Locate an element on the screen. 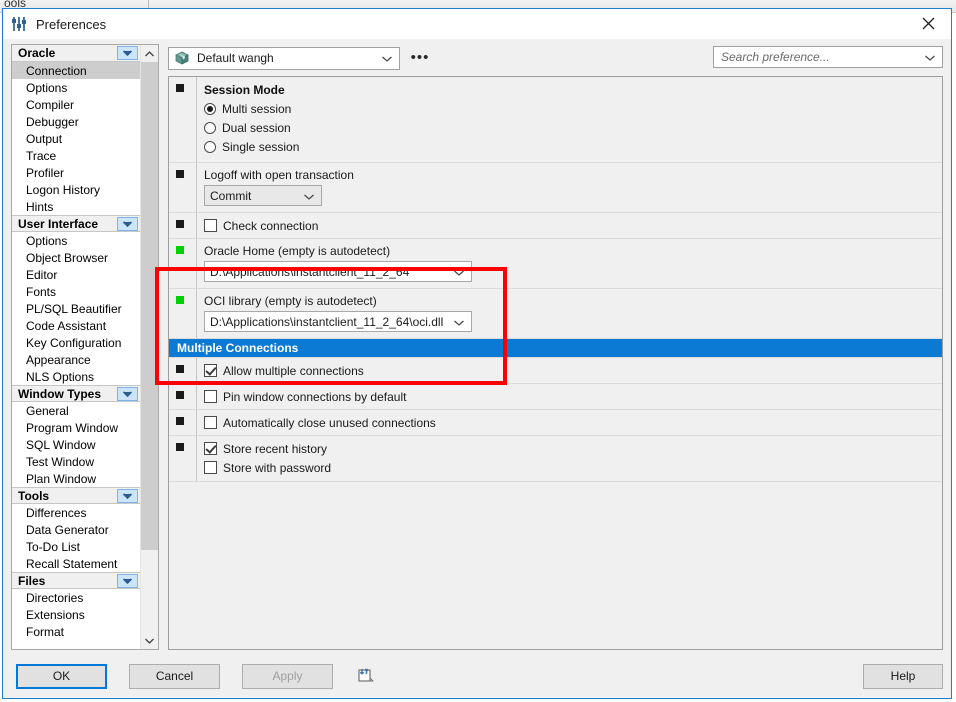 The width and height of the screenshot is (956, 702). tree-item-label: Data Generator is located at coordinates (67, 529).